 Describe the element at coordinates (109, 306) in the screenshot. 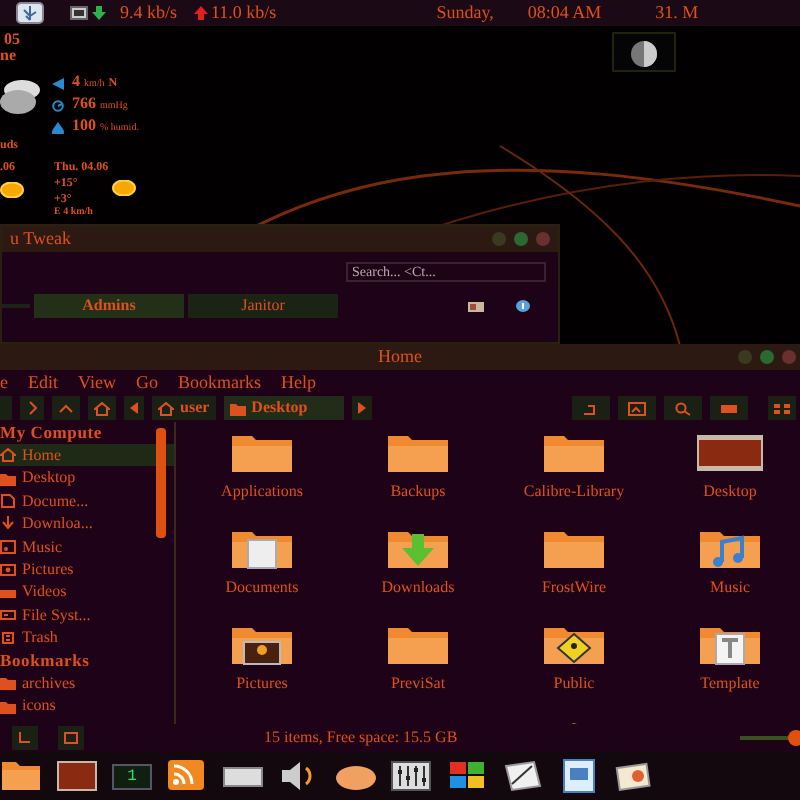

I see `tab: Admins` at that location.